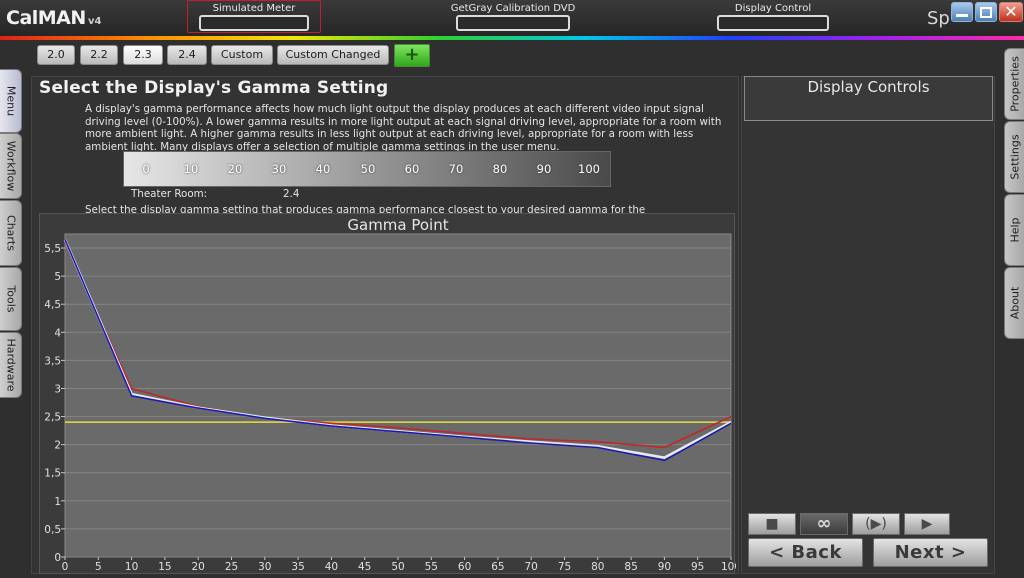  Describe the element at coordinates (164, 567) in the screenshot. I see `x-tick-label: 15` at that location.